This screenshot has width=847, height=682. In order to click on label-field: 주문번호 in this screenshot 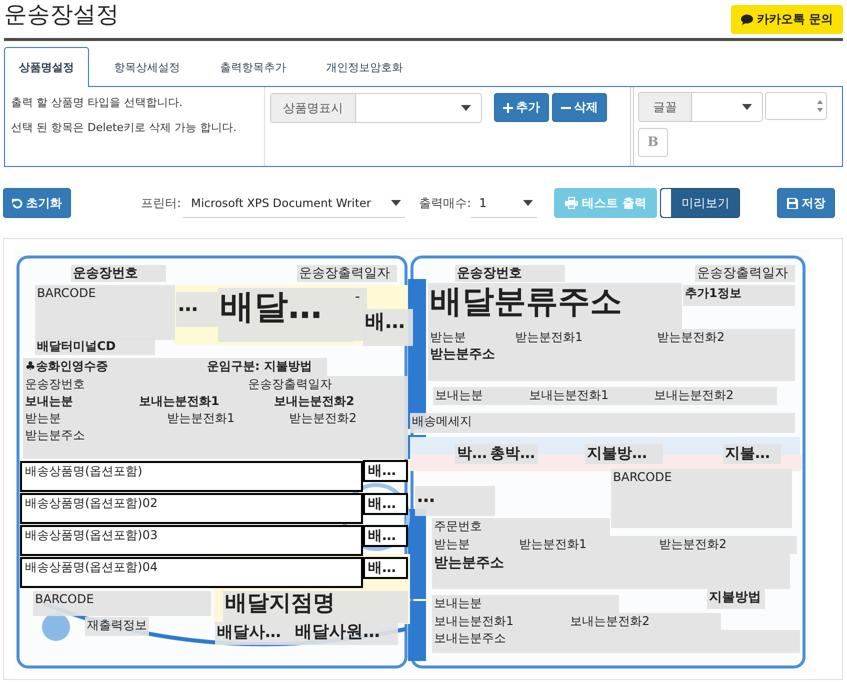, I will do `click(521, 527)`.